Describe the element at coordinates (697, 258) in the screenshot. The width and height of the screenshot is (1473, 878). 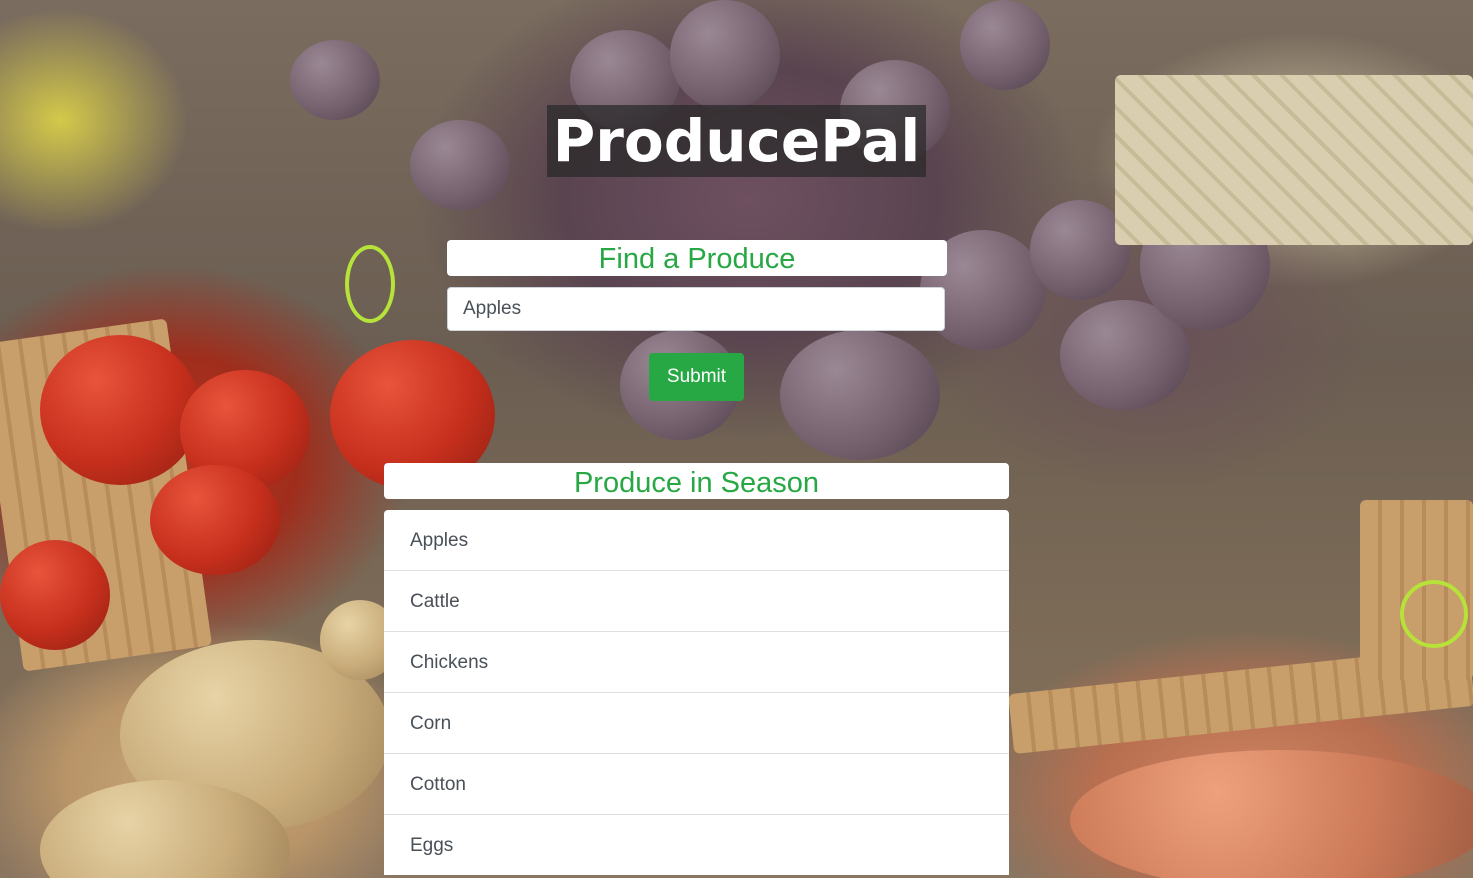
I see `find-produce-heading: Find a Produce` at that location.